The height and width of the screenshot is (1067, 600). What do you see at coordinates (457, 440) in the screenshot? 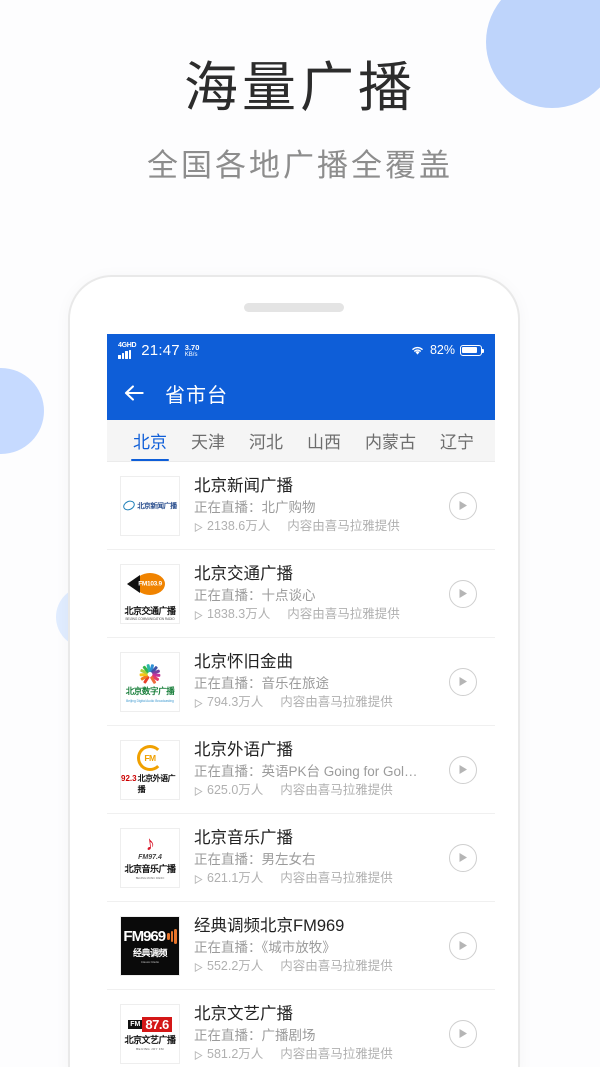
I see `tab-liaoning: 辽宁` at bounding box center [457, 440].